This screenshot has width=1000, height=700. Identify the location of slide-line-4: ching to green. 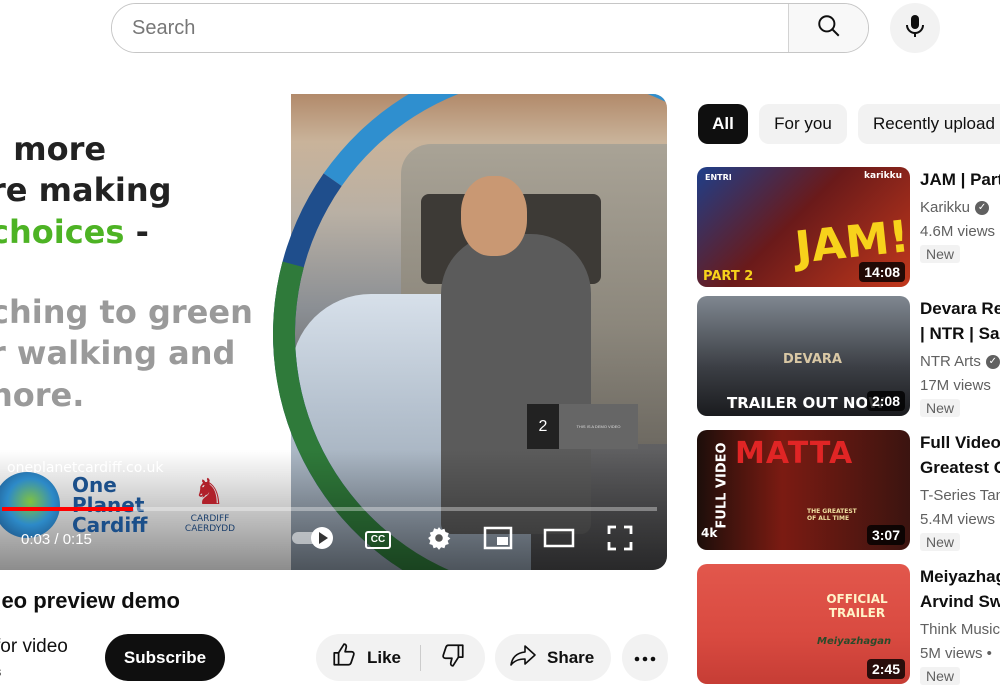
(126, 312).